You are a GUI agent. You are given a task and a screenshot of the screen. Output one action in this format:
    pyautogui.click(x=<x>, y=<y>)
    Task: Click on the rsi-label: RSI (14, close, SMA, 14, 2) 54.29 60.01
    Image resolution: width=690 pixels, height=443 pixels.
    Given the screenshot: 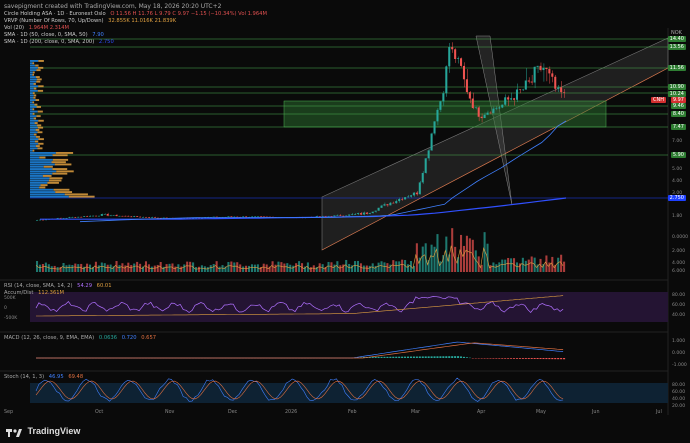 What is the action you would take?
    pyautogui.click(x=58, y=286)
    